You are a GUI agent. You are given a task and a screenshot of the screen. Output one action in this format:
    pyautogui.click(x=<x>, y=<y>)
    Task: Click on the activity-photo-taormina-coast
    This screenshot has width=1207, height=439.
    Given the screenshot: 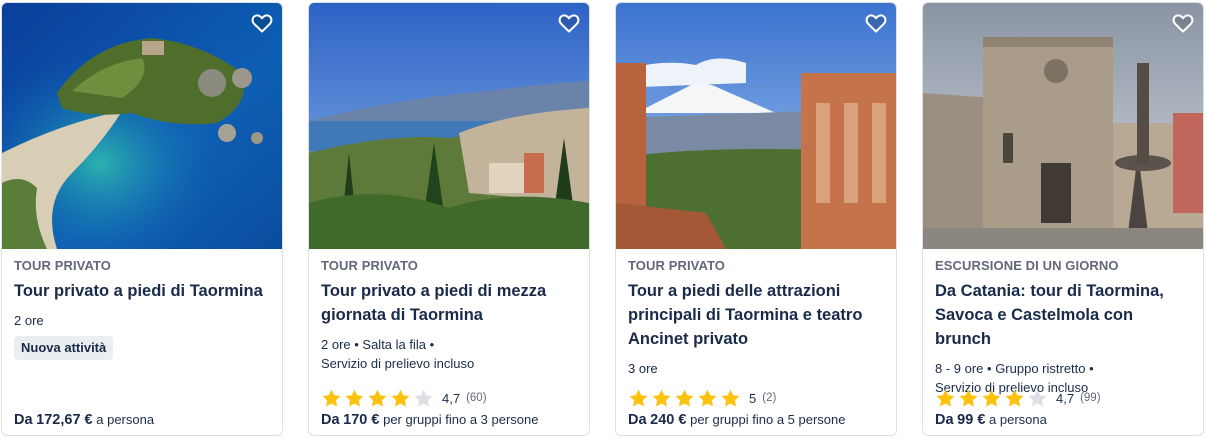 What is the action you would take?
    pyautogui.click(x=449, y=126)
    